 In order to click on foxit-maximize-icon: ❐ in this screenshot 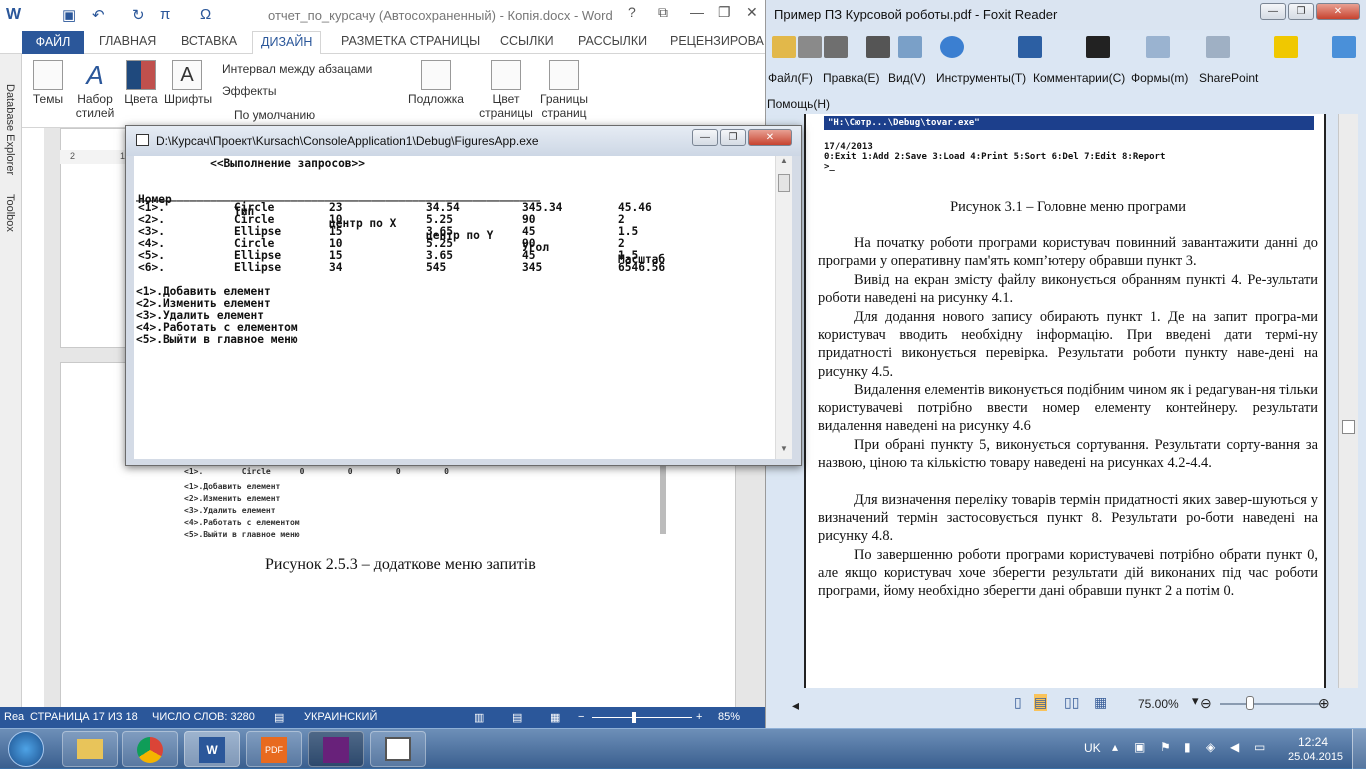, I will do `click(1301, 11)`.